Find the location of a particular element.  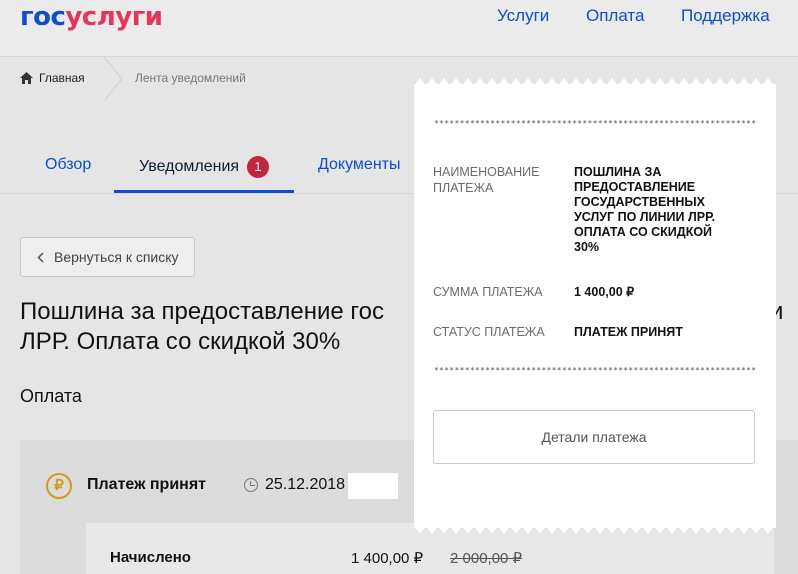

active-tab-indicator is located at coordinates (204, 191).